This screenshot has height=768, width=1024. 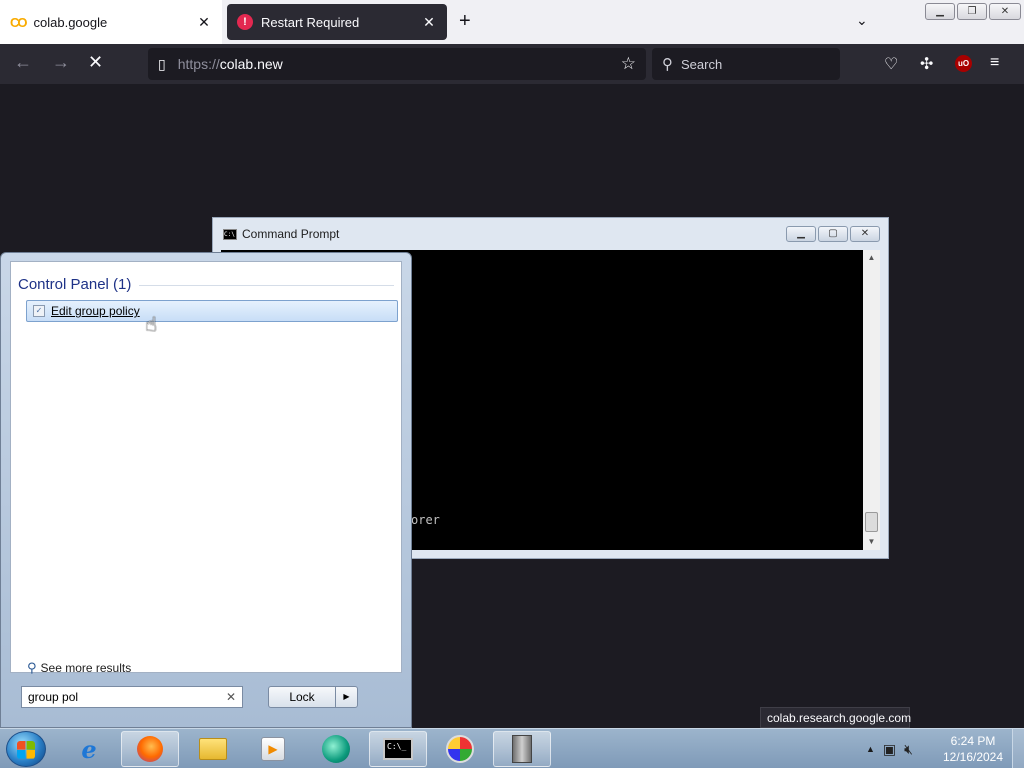 What do you see at coordinates (346, 697) in the screenshot?
I see `power-options-arrow-icon: ▶` at bounding box center [346, 697].